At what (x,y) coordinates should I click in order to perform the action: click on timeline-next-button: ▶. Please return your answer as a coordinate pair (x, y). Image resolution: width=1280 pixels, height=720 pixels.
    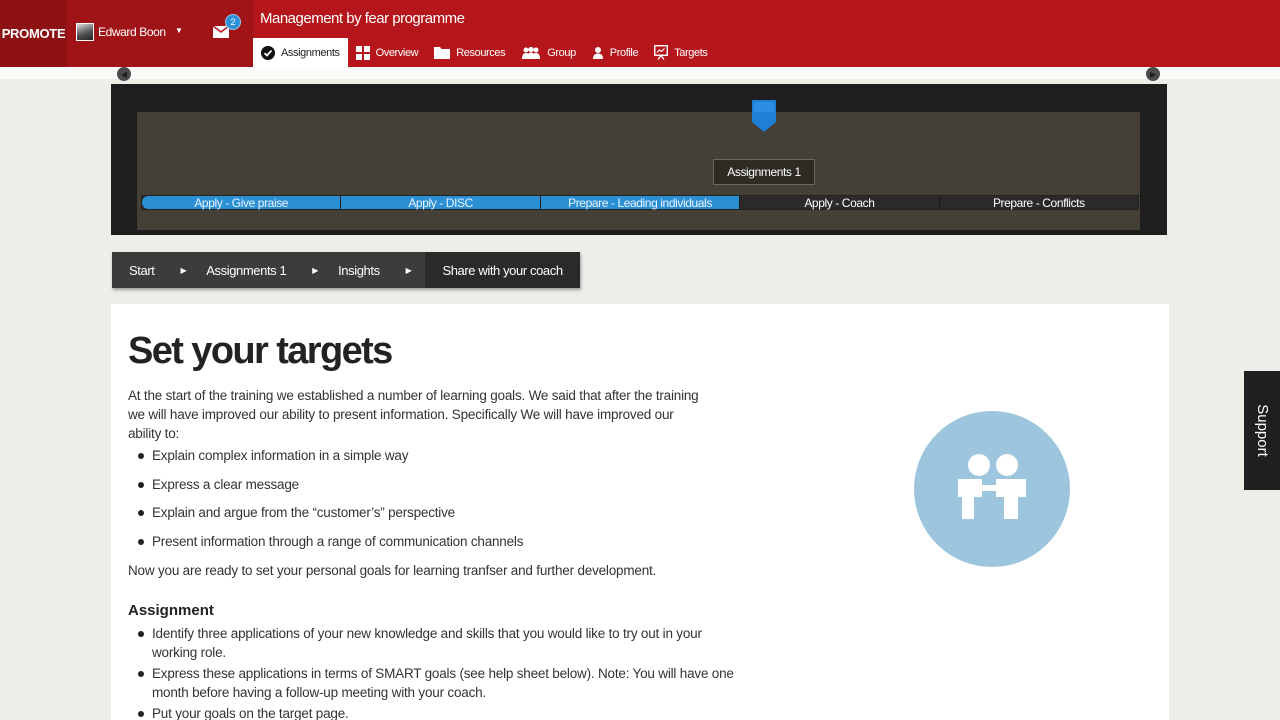
    Looking at the image, I should click on (1153, 74).